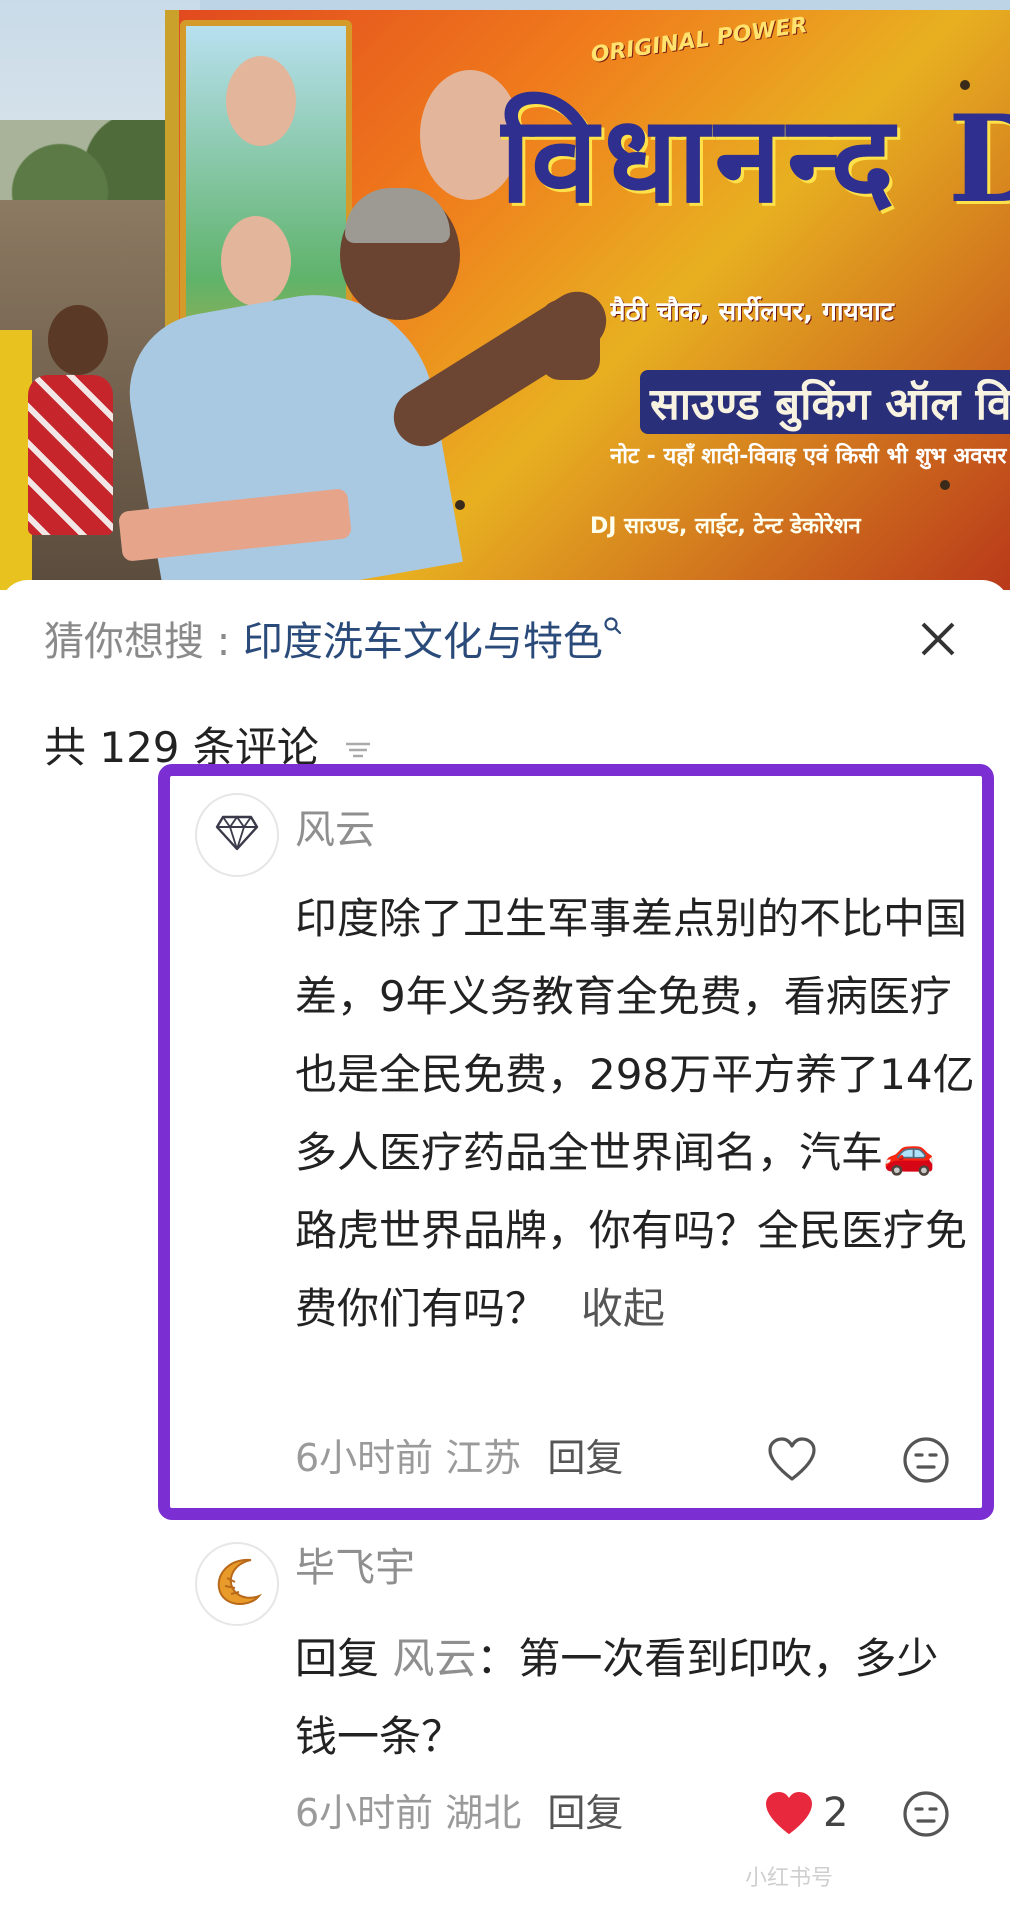 Image resolution: width=1010 pixels, height=1920 pixels. What do you see at coordinates (725, 526) in the screenshot?
I see `banner-line: DJ साउण्ड, लाईट, टेन्ट डेकोरेशन` at bounding box center [725, 526].